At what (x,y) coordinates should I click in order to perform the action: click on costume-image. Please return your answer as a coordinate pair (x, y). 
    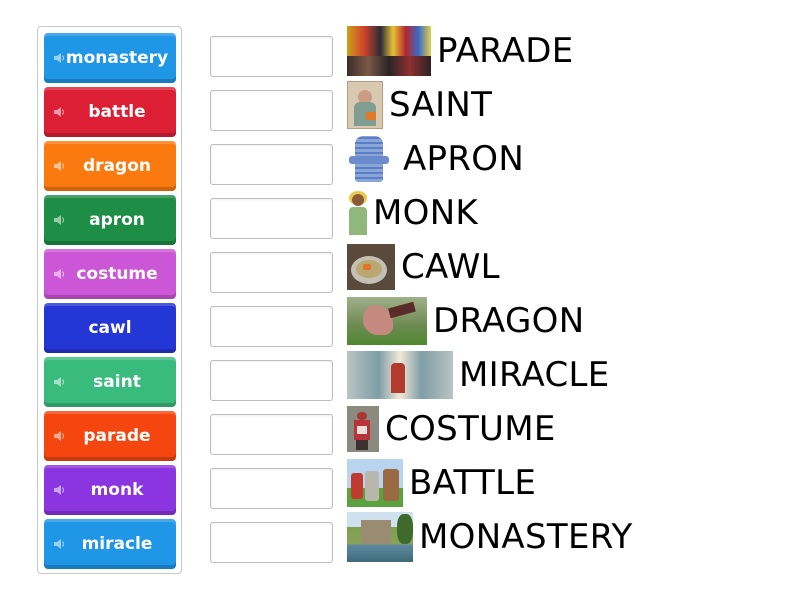
    Looking at the image, I should click on (363, 429).